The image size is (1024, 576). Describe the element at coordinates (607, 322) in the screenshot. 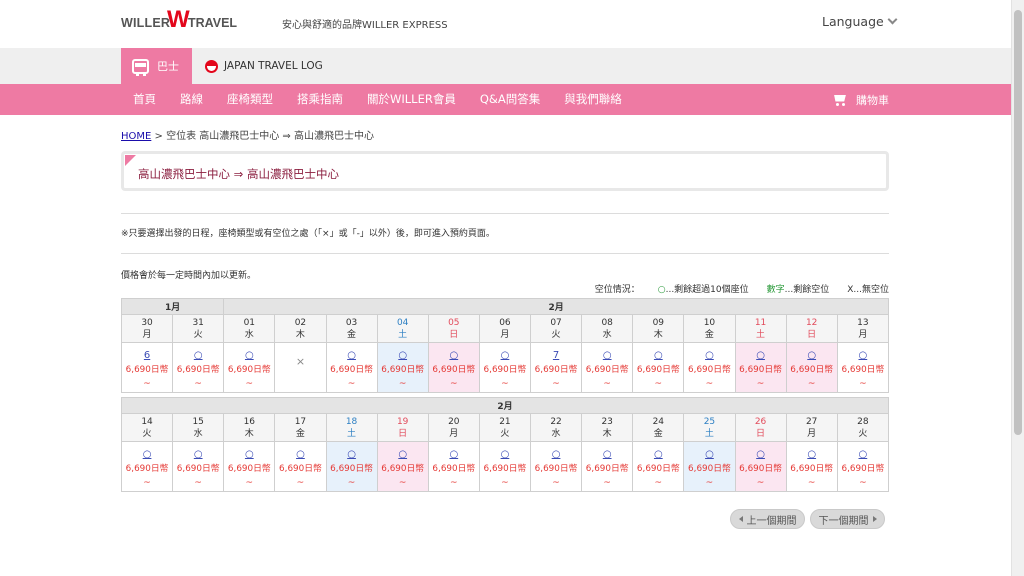

I see `day-number: 08` at that location.